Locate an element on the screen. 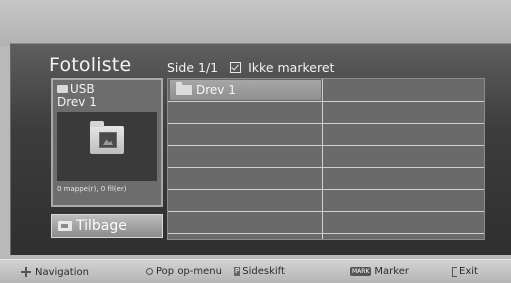 This screenshot has width=511, height=283. help-navigation: Navigation is located at coordinates (54, 272).